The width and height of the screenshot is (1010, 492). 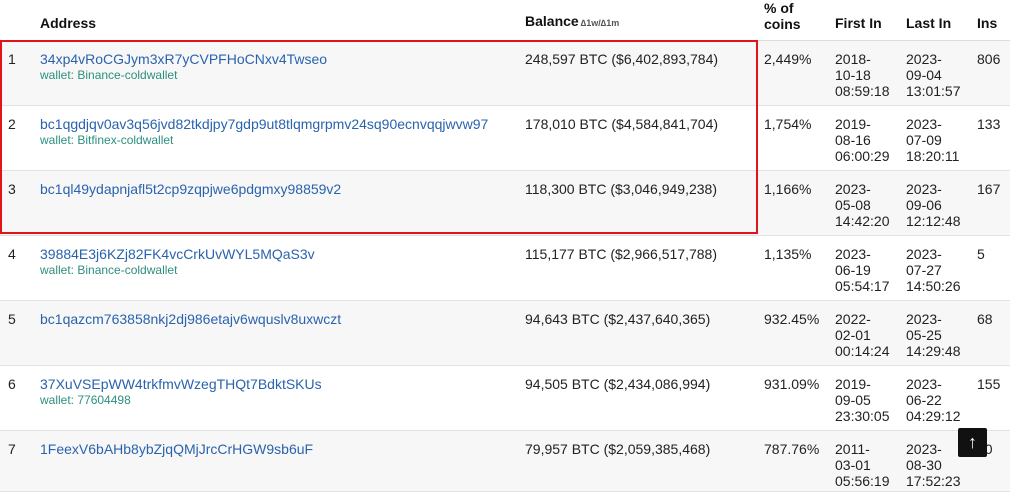 What do you see at coordinates (788, 124) in the screenshot?
I see `pct-coins-cell: 1,754%` at bounding box center [788, 124].